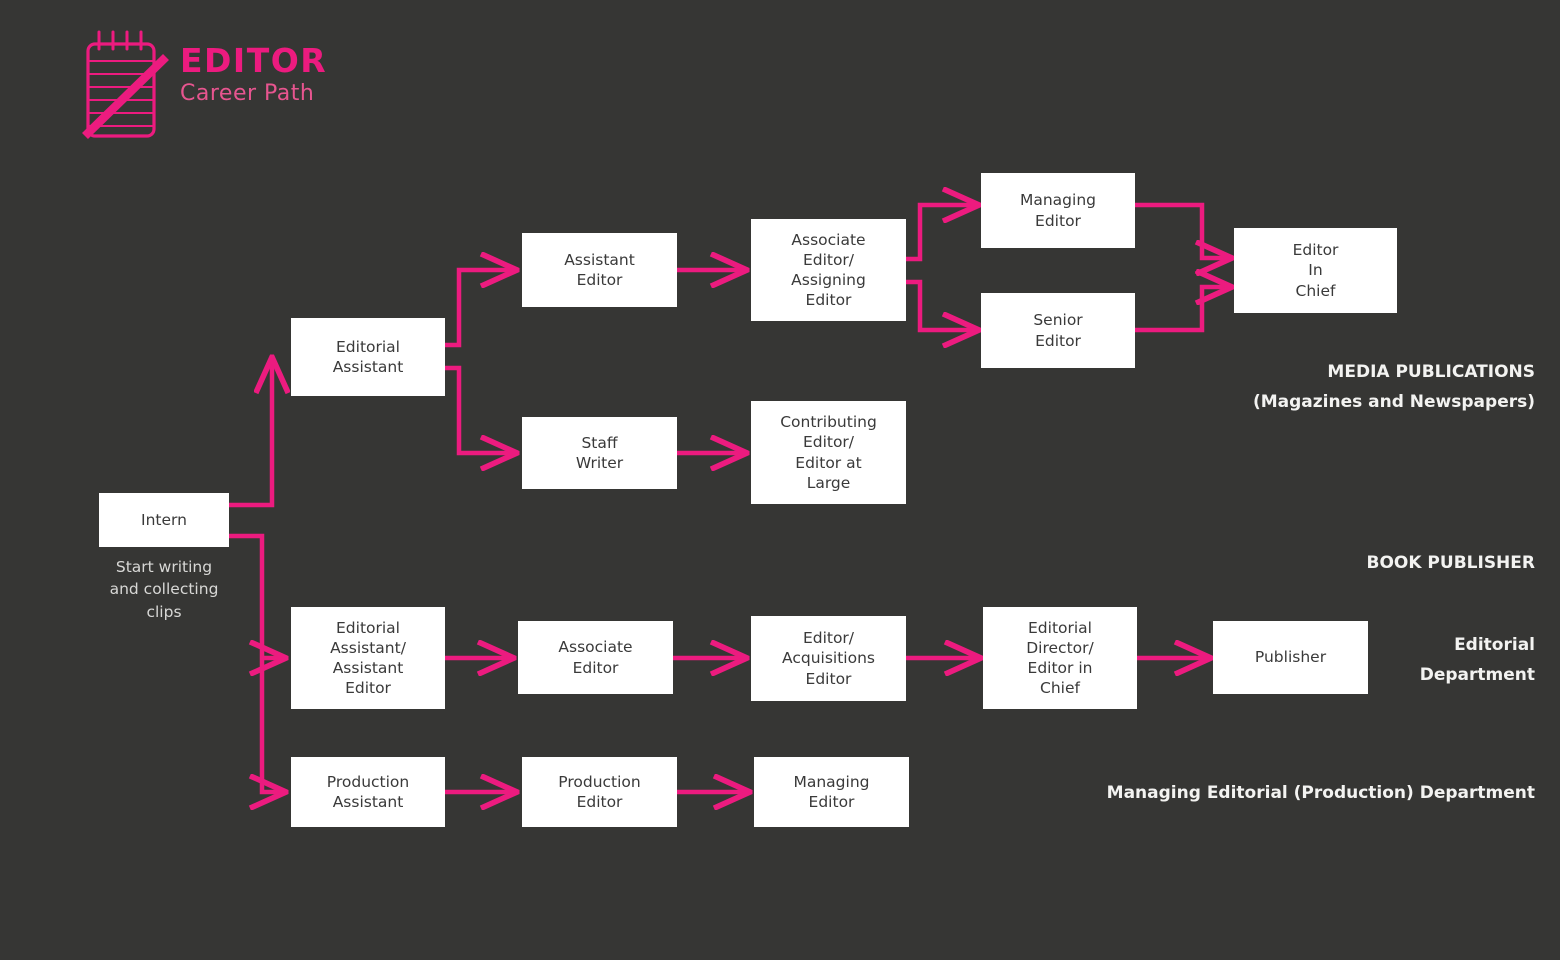 This screenshot has width=1560, height=960. I want to click on node-editorial-assistant-assistant-editor: Editorial Assistant/ Assistant Editor, so click(368, 658).